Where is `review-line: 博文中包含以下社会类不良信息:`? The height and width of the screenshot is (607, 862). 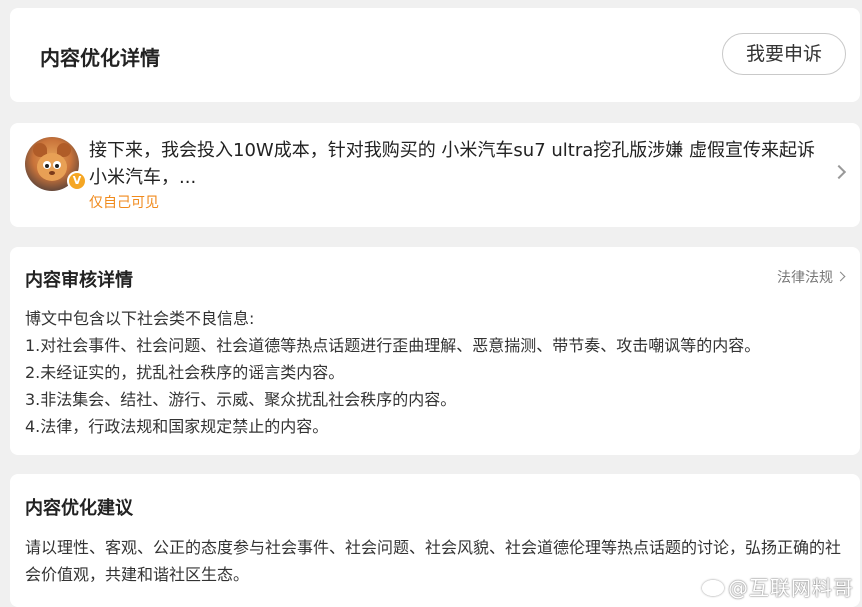 review-line: 博文中包含以下社会类不良信息: is located at coordinates (140, 318).